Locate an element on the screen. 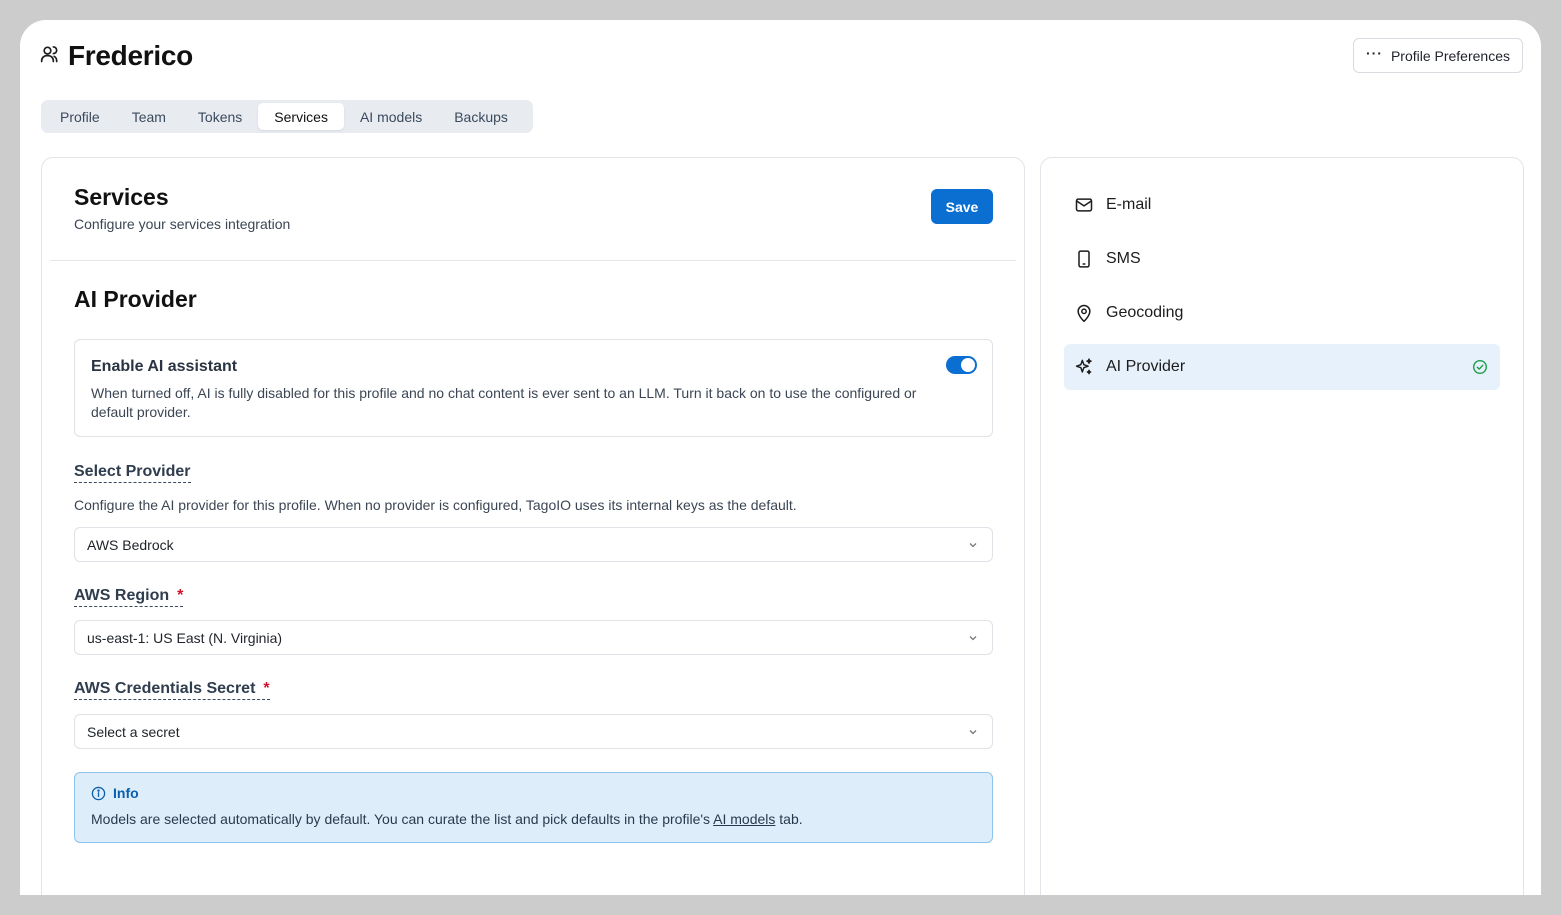  users-icon is located at coordinates (50, 56).